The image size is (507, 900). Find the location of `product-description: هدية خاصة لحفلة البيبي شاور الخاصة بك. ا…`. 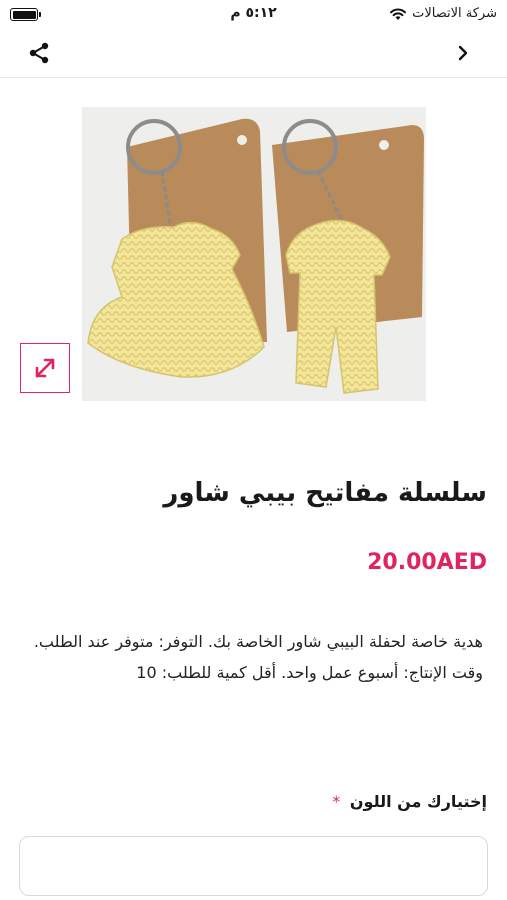

product-description: هدية خاصة لحفلة البيبي شاور الخاصة بك. ا… is located at coordinates (258, 657).